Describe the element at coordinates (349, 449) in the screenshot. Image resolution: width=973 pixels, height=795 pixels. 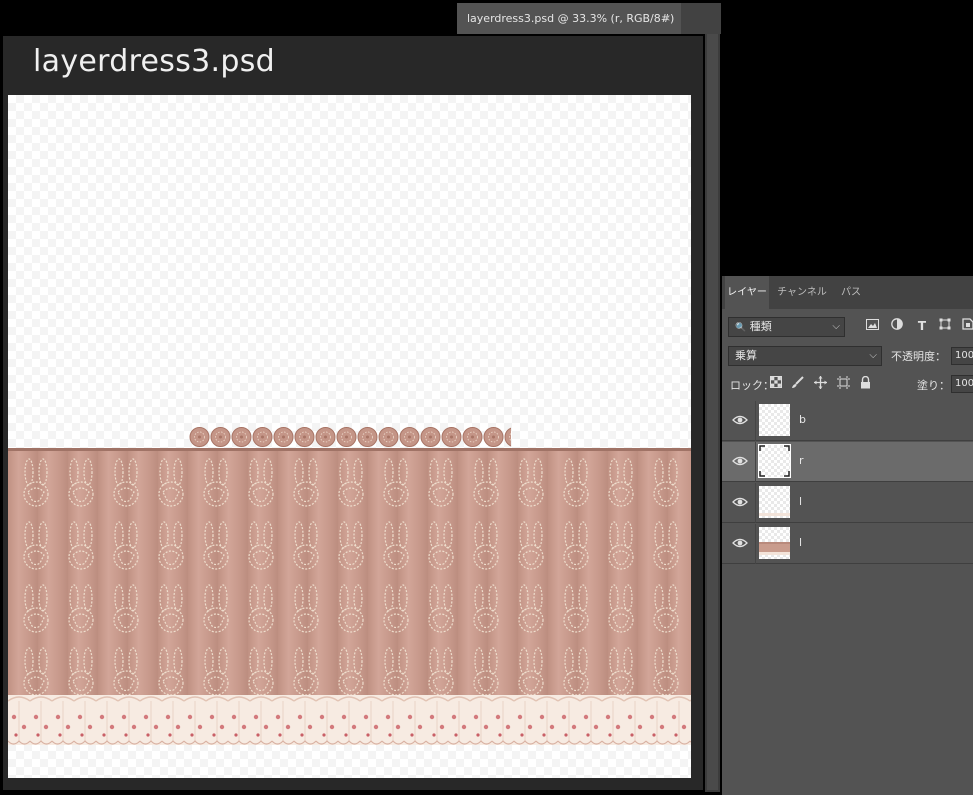
I see `waistband` at that location.